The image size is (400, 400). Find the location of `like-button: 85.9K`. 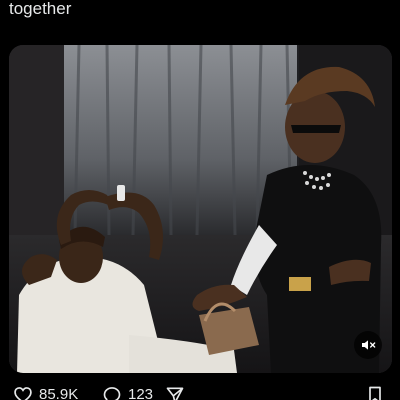

like-button: 85.9K is located at coordinates (45, 392).